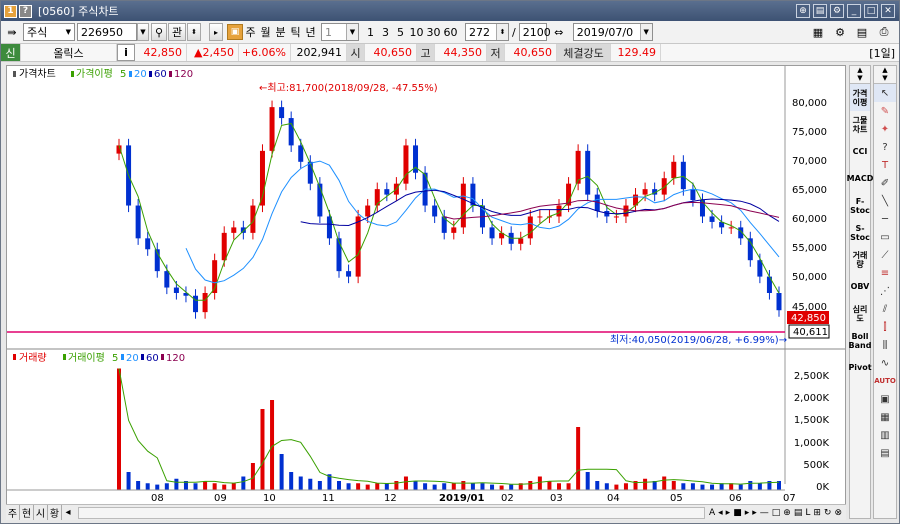 The width and height of the screenshot is (900, 524). Describe the element at coordinates (860, 178) in the screenshot. I see `indicator-item-3: MACD` at that location.